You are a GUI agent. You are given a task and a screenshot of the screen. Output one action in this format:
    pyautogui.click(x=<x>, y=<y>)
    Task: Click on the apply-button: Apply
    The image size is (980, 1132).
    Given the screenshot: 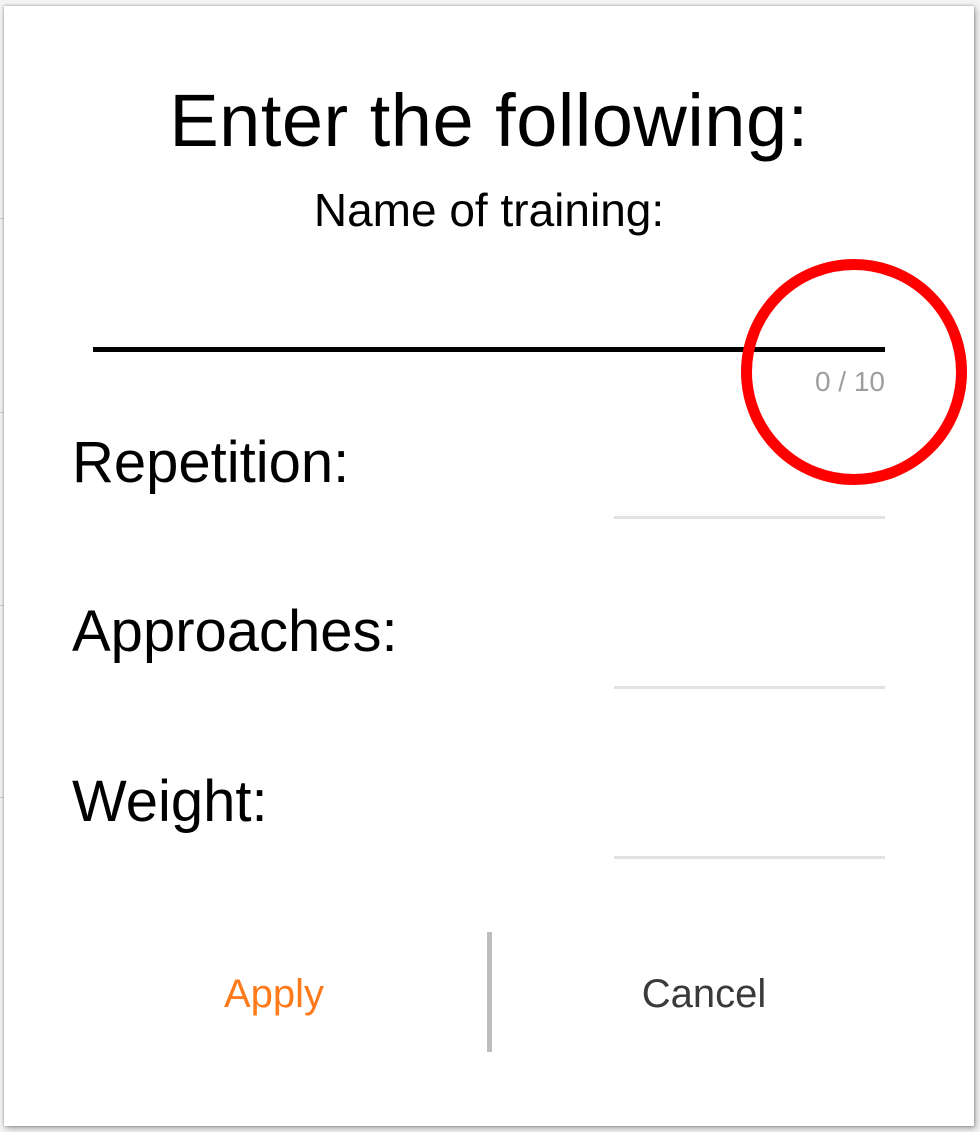 What is the action you would take?
    pyautogui.click(x=274, y=994)
    